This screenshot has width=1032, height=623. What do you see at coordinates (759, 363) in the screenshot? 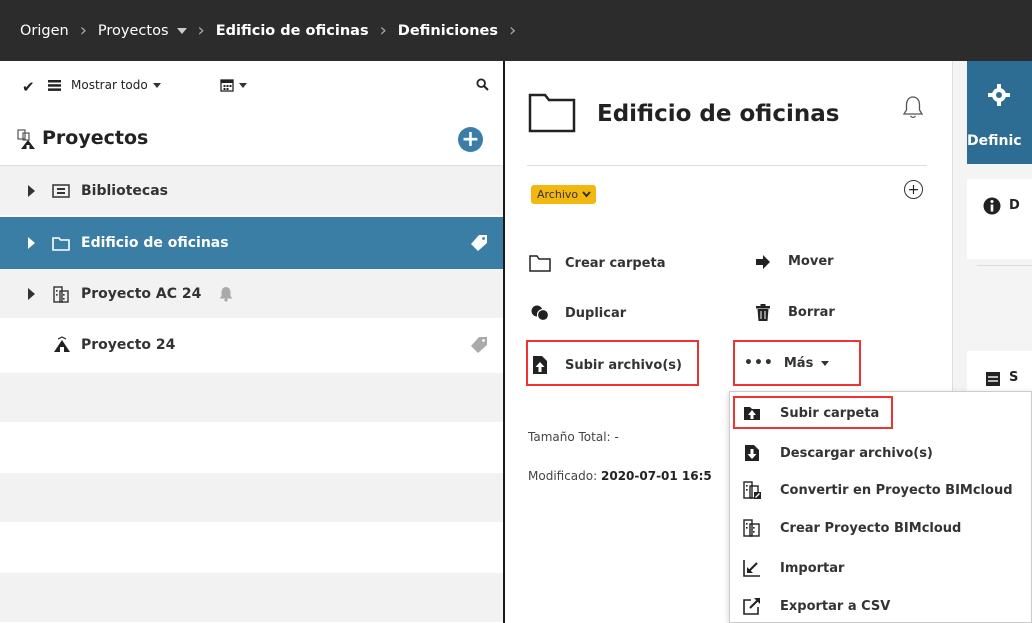
I see `ellipsis-icon: •••` at bounding box center [759, 363].